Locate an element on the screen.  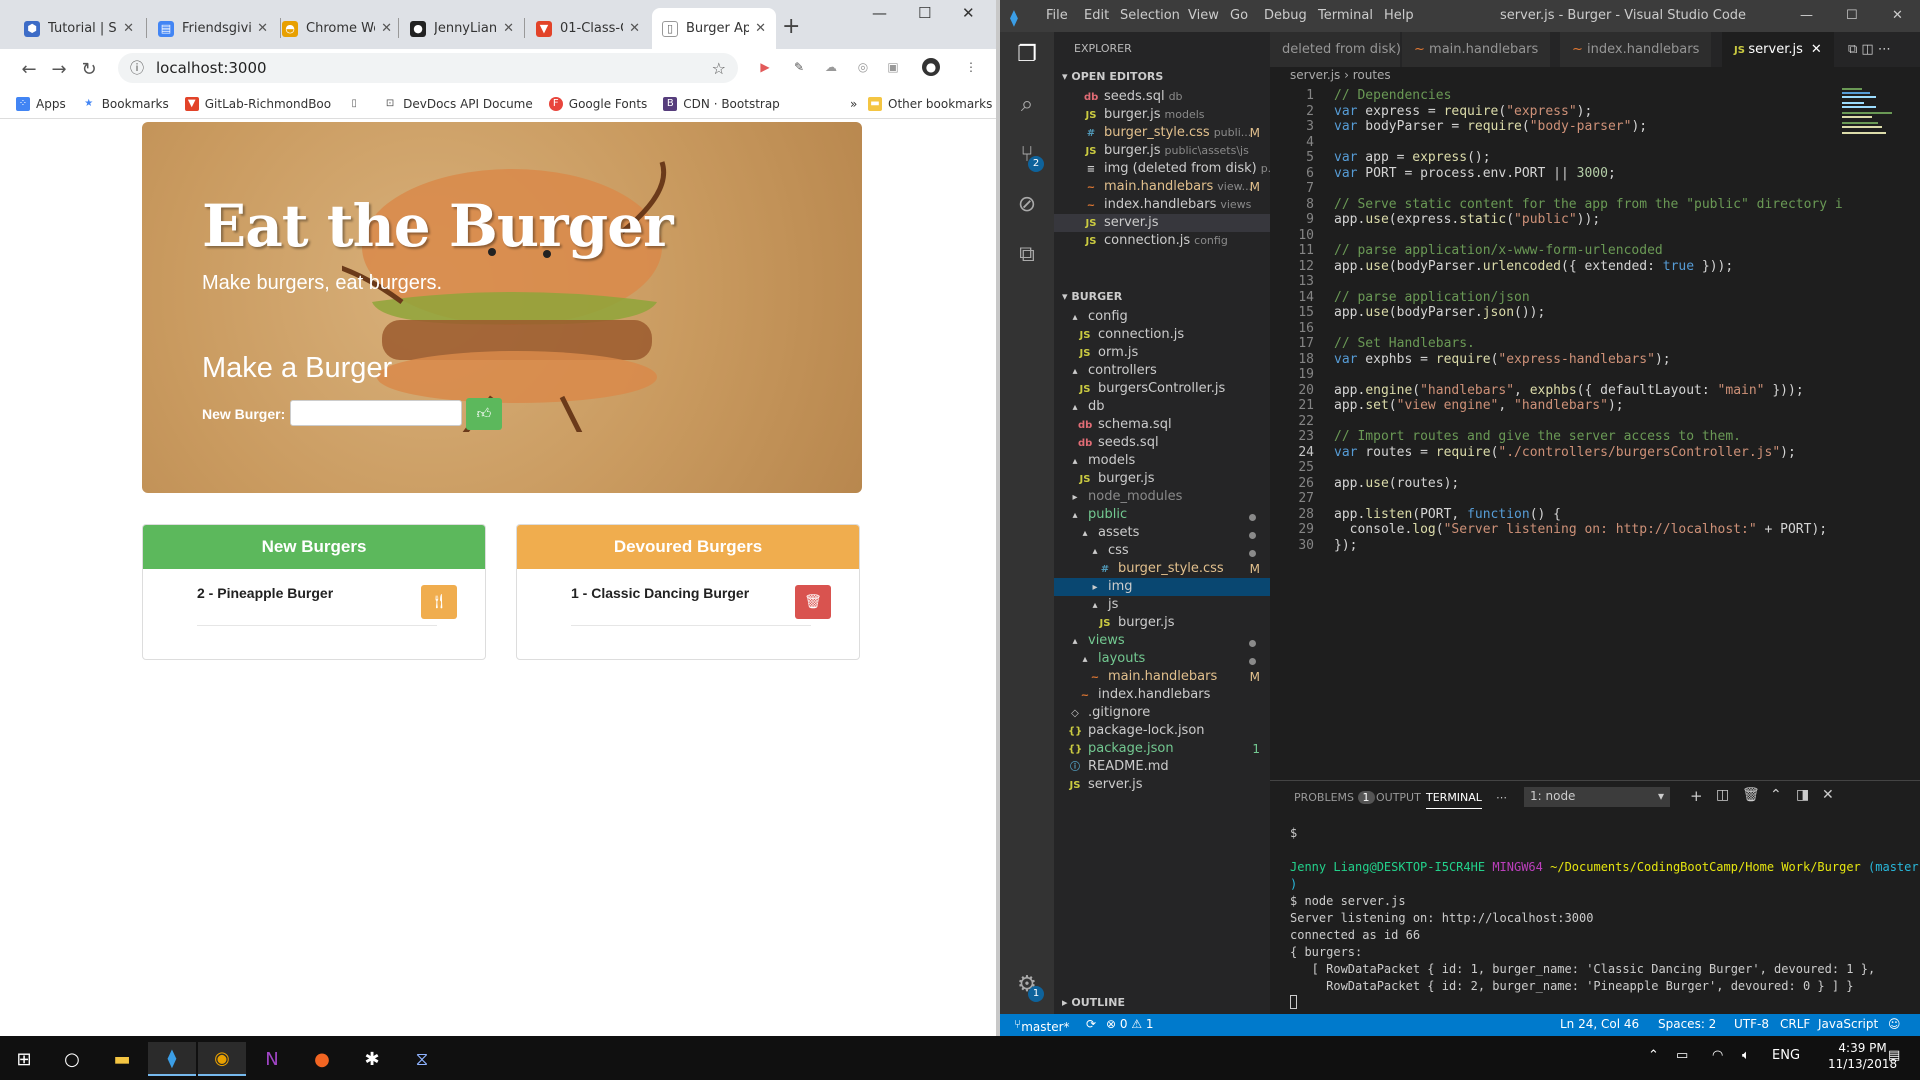
tree-file: JS orm.js is located at coordinates (1162, 353).